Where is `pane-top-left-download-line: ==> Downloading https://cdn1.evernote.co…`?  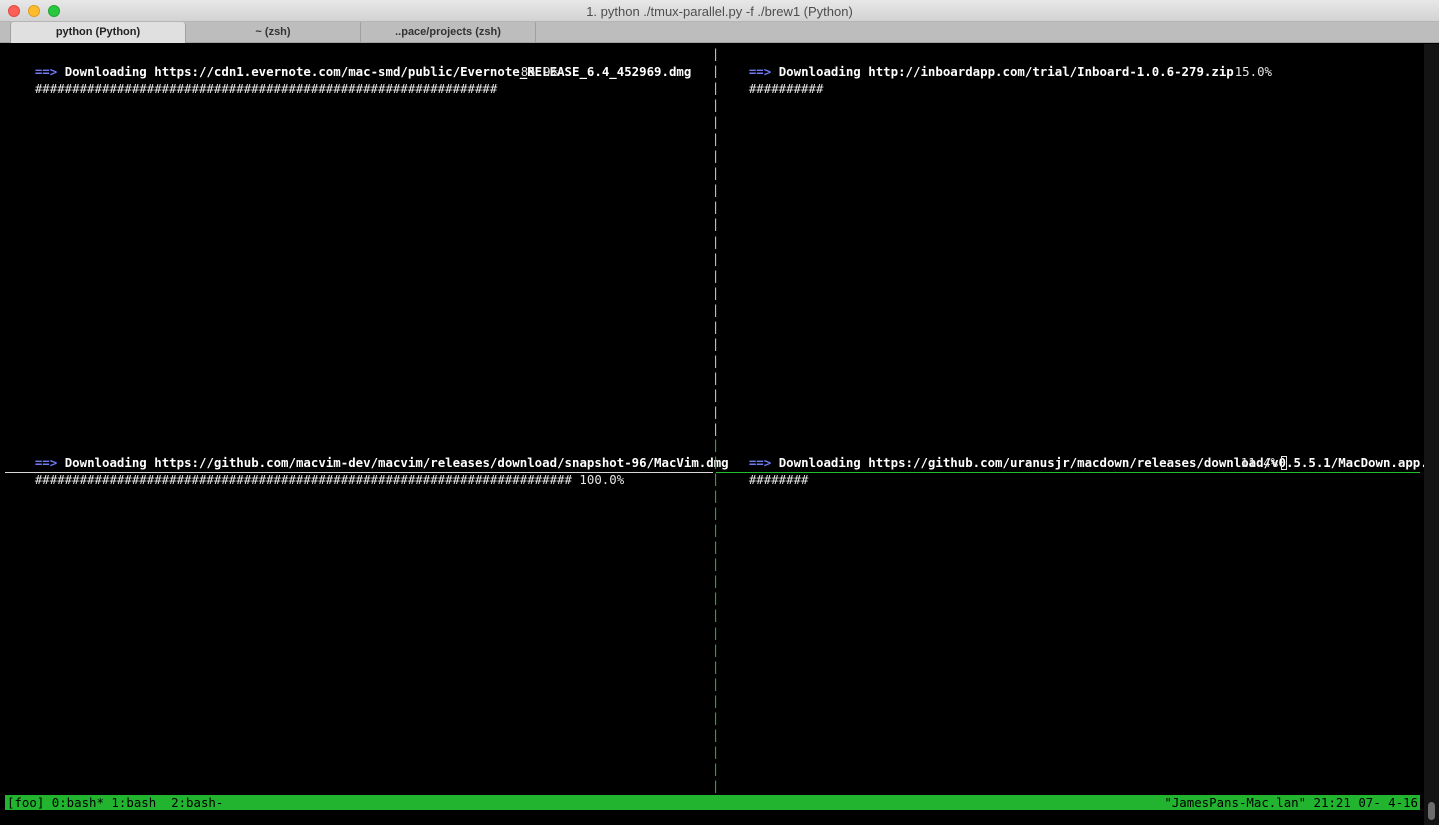
pane-top-left-download-line: ==> Downloading https://cdn1.evernote.co… is located at coordinates (348, 62).